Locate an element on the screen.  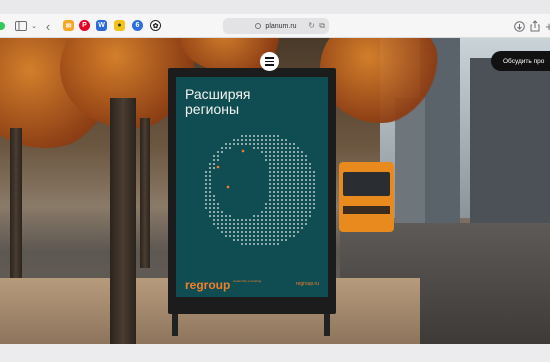
yellow-app-favicon-icon: ● is located at coordinates (119, 25).